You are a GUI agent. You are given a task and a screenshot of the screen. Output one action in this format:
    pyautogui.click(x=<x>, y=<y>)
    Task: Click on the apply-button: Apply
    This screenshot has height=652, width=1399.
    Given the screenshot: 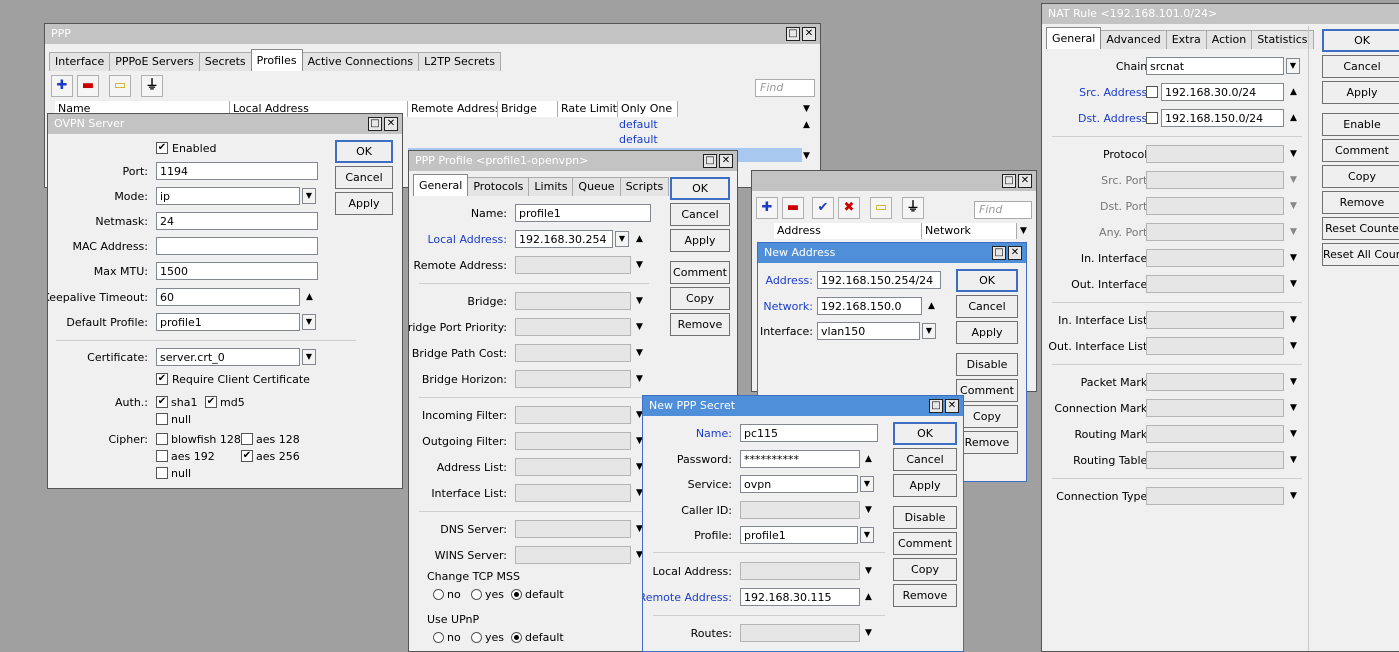 What is the action you would take?
    pyautogui.click(x=925, y=485)
    